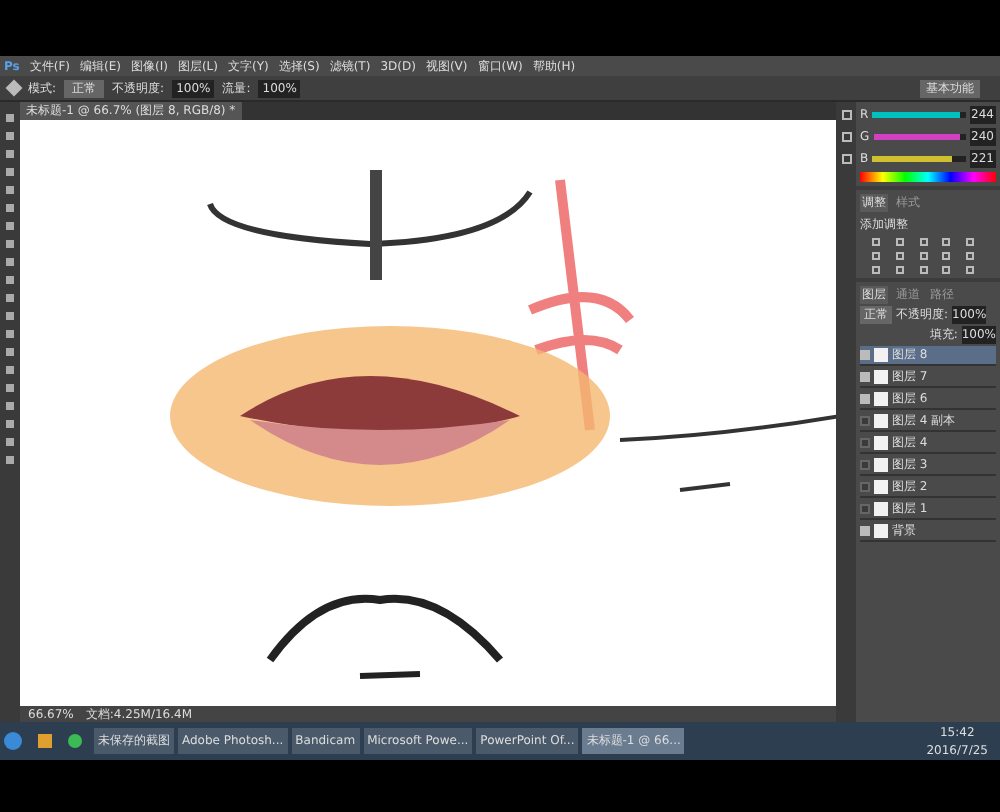 The image size is (1000, 812). I want to click on color-spectrum, so click(928, 177).